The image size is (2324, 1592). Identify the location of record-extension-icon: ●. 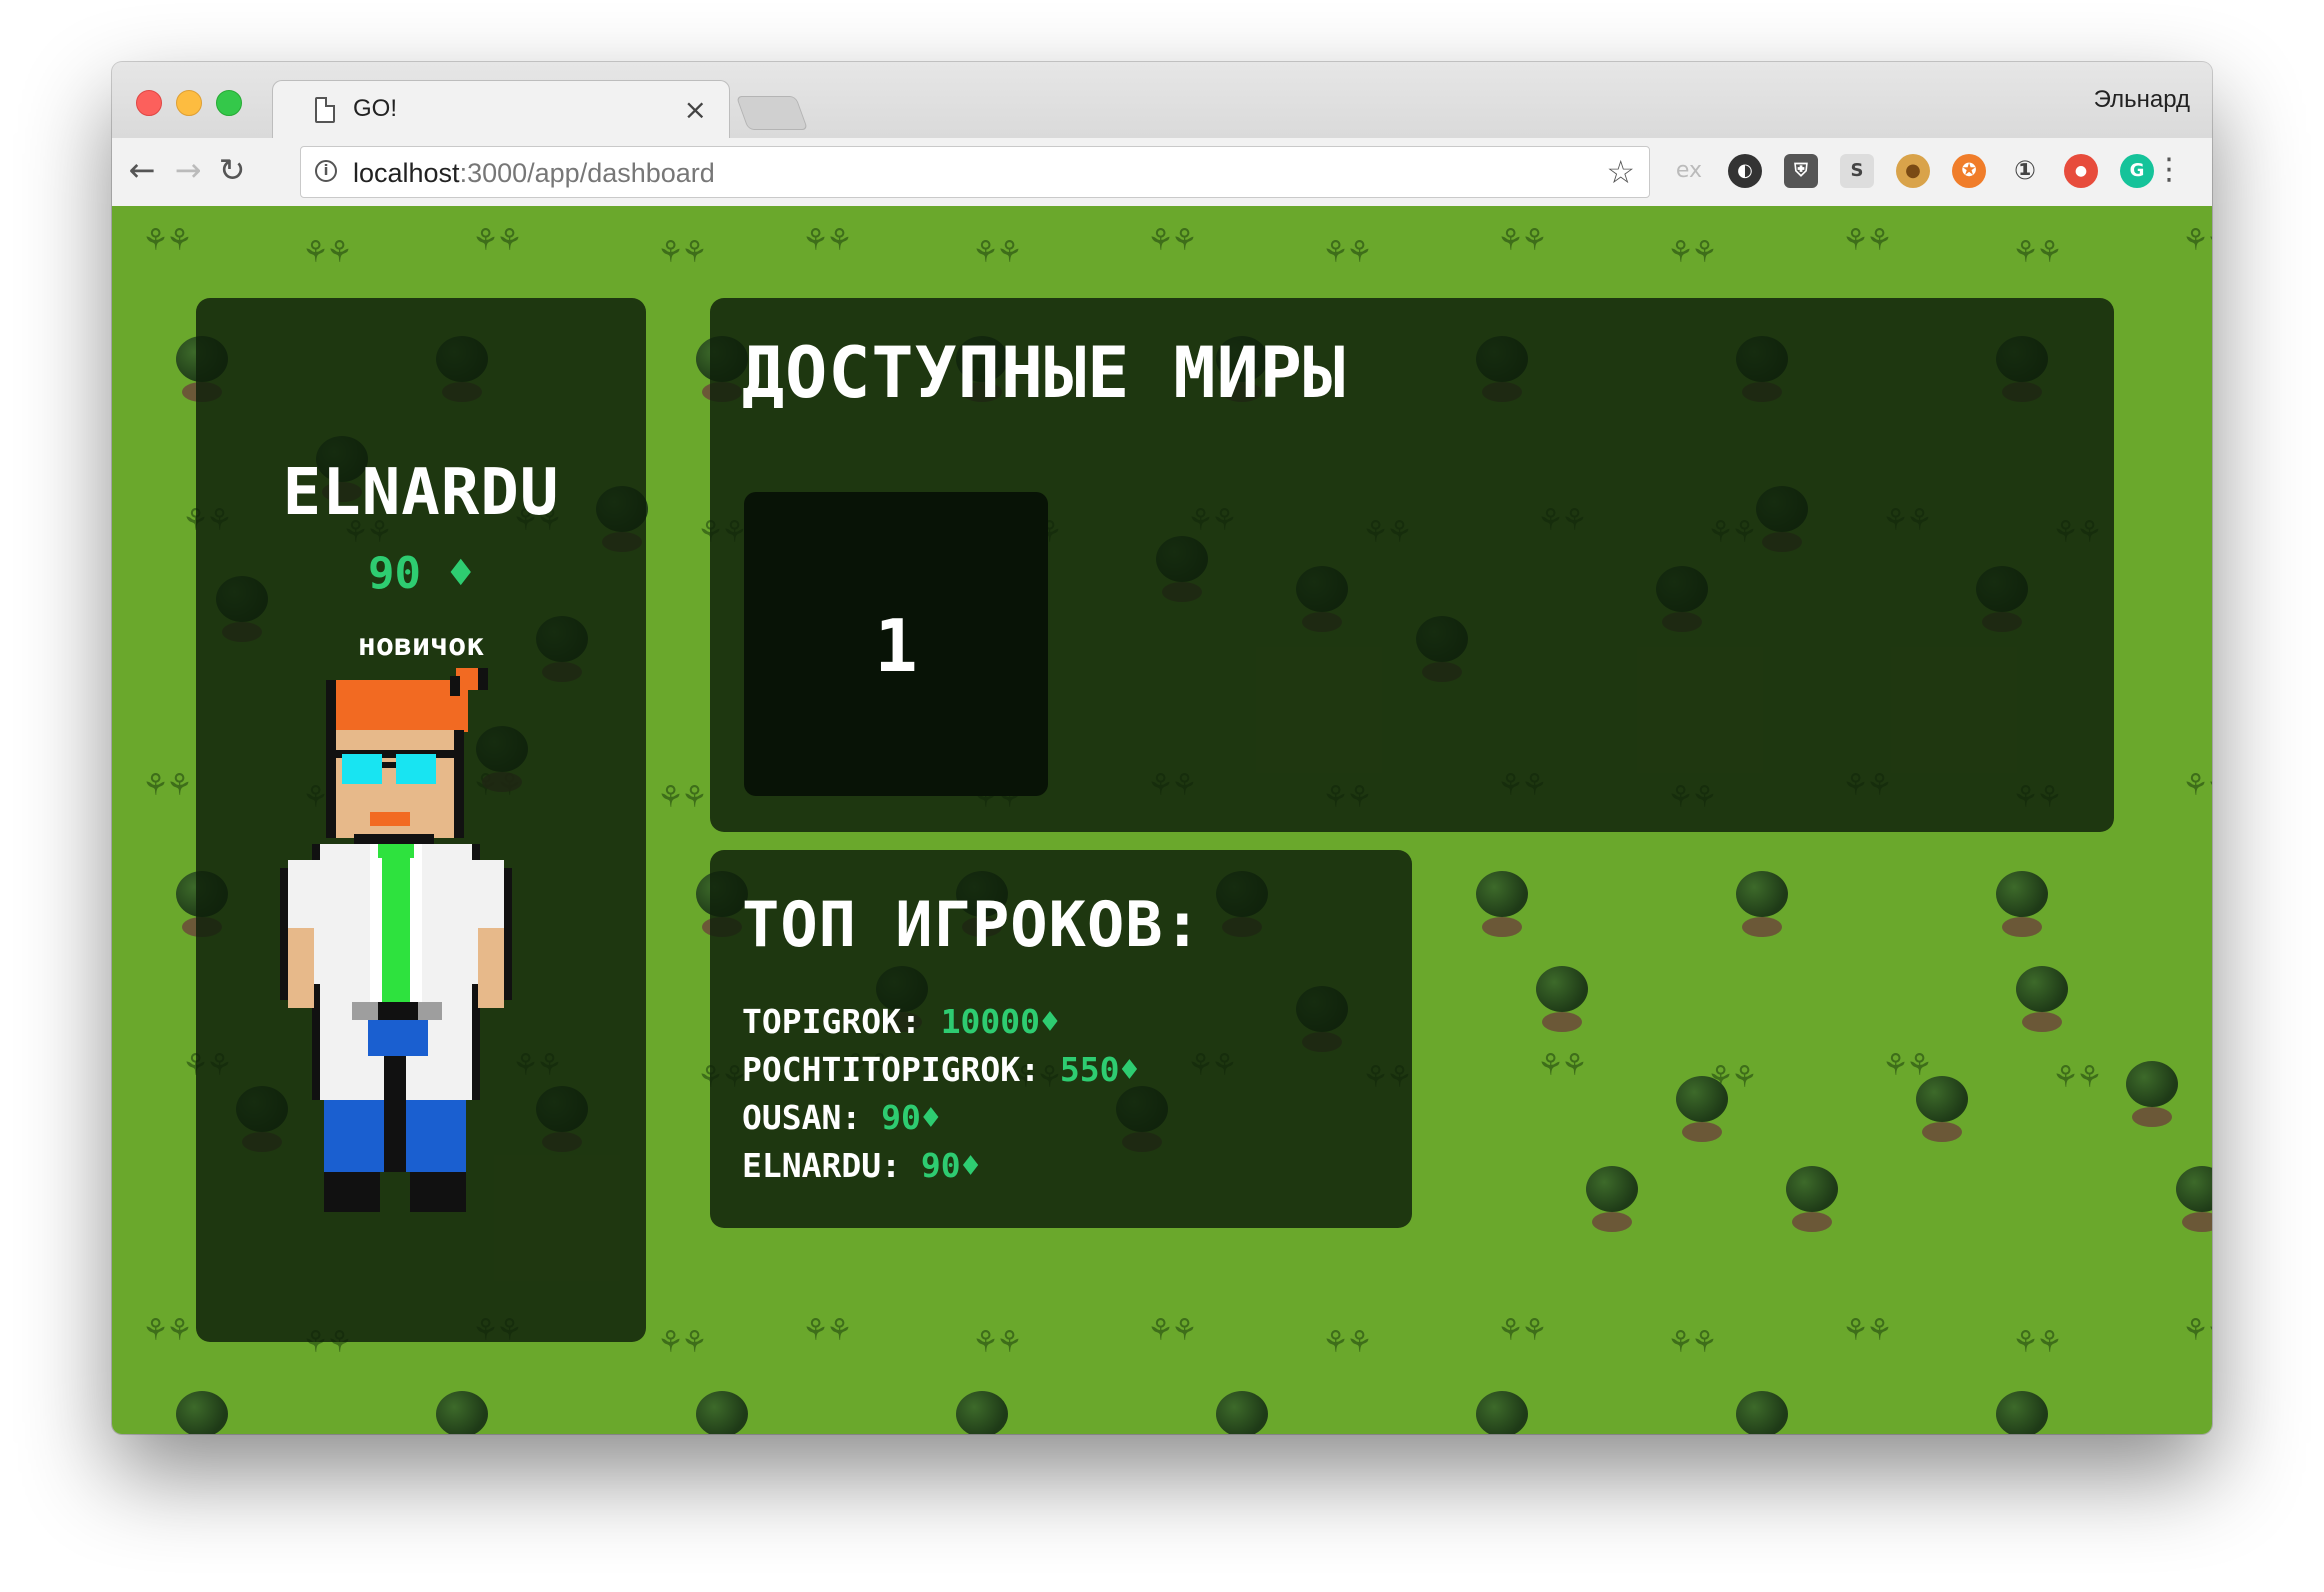
(2081, 171).